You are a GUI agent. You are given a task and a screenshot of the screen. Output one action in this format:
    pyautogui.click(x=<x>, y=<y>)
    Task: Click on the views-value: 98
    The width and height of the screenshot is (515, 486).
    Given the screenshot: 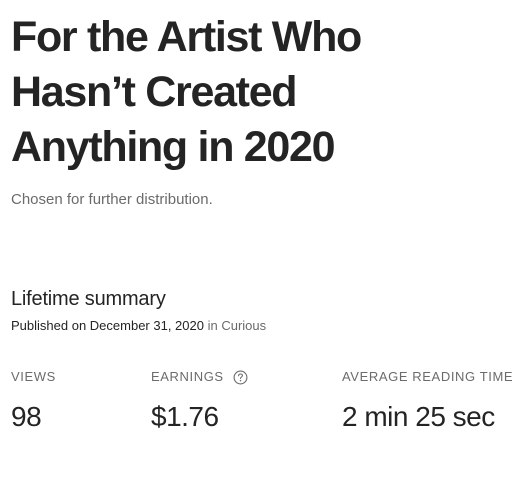 What is the action you would take?
    pyautogui.click(x=26, y=416)
    